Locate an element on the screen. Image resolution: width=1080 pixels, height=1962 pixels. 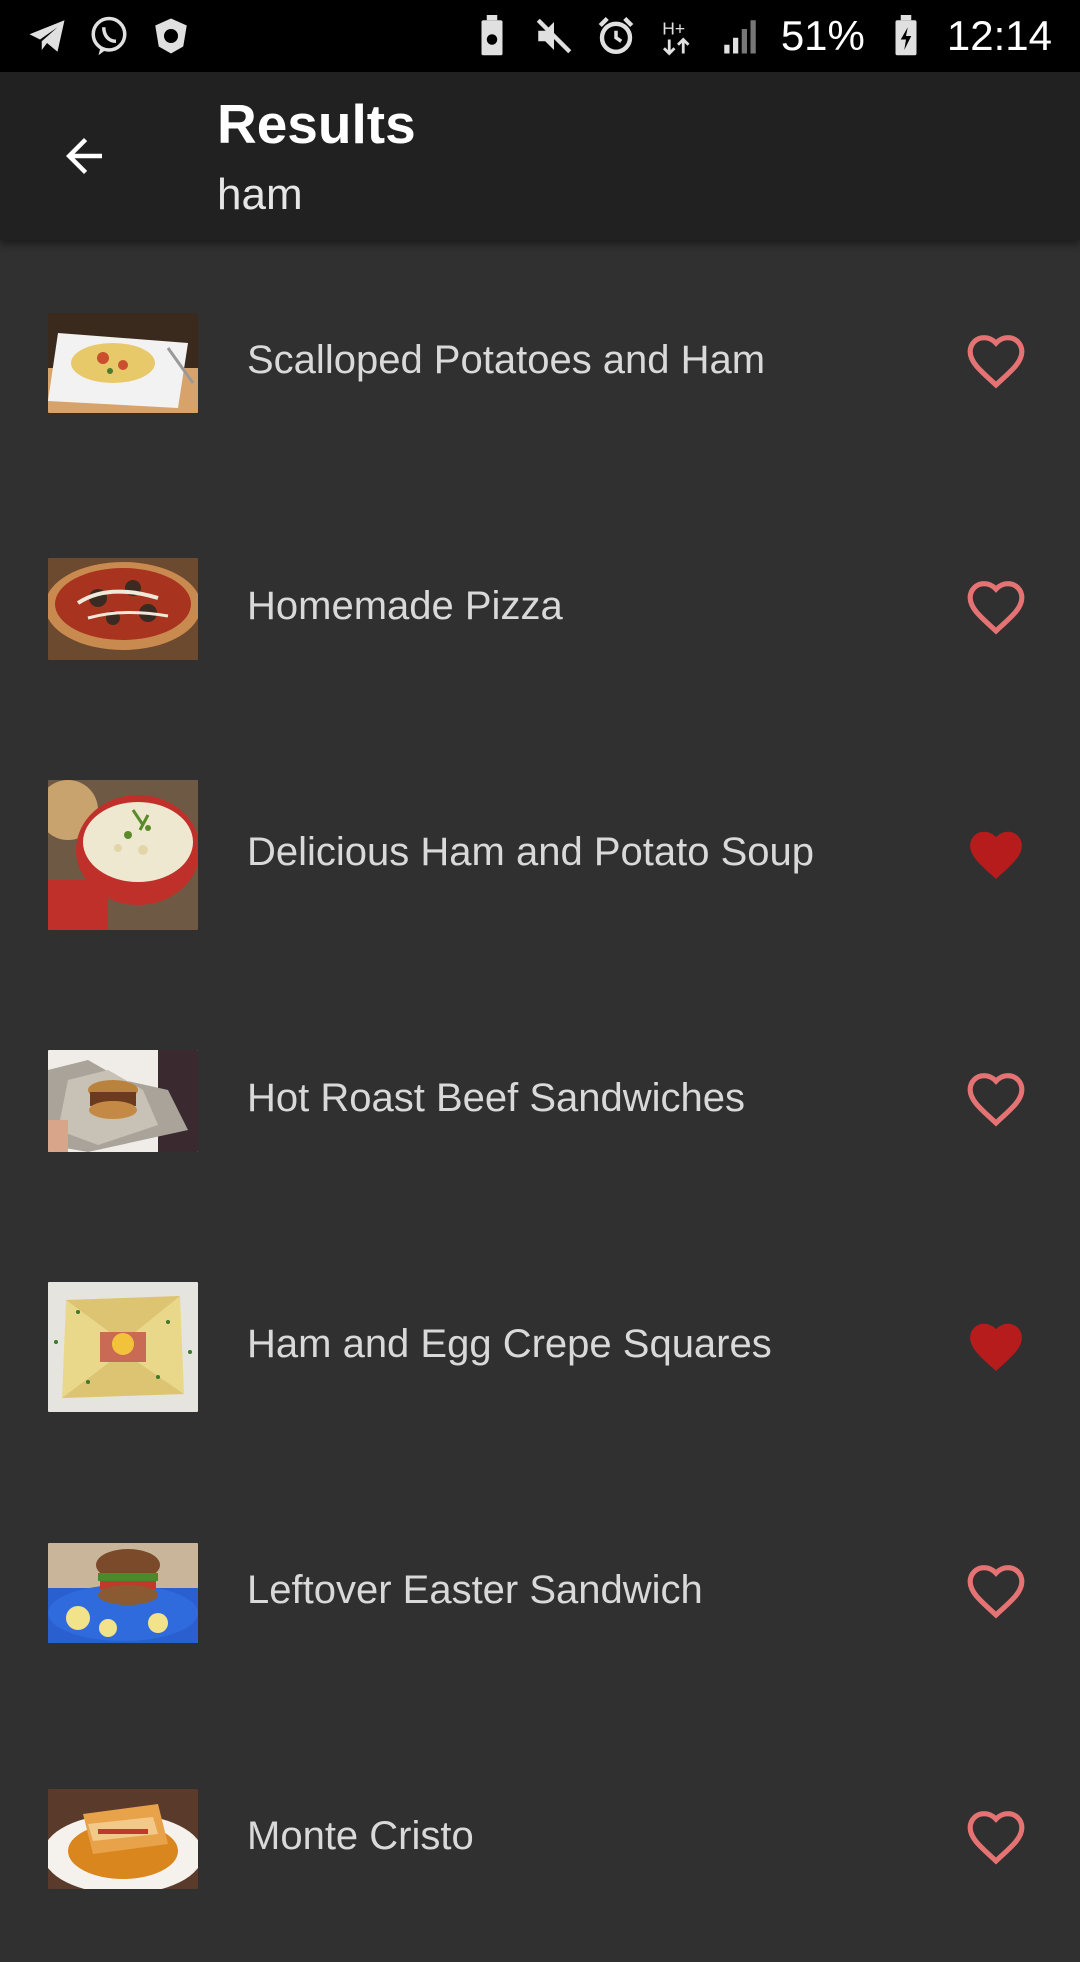
list-item: Homemade Pizza is located at coordinates (540, 609).